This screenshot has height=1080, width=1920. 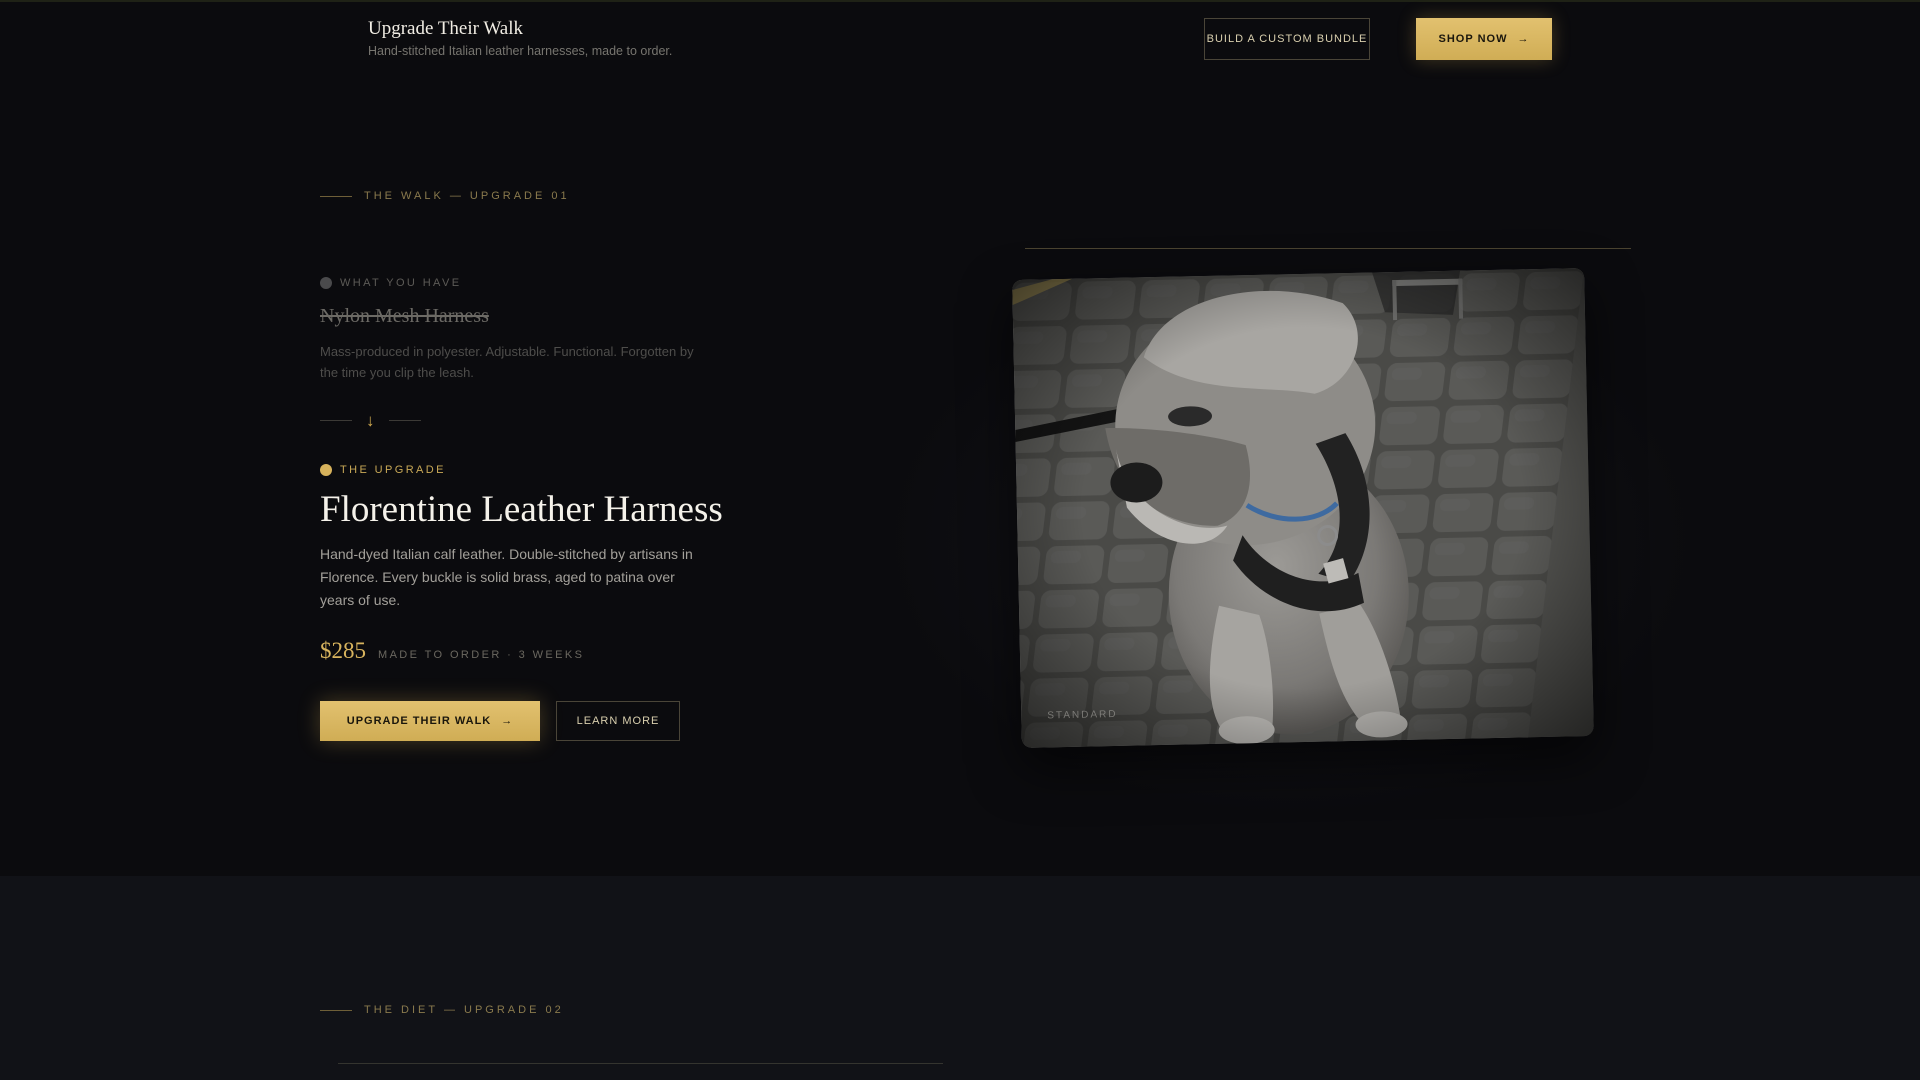 I want to click on price-note: MADE TO ORDER · 3 WEEKS, so click(x=481, y=655).